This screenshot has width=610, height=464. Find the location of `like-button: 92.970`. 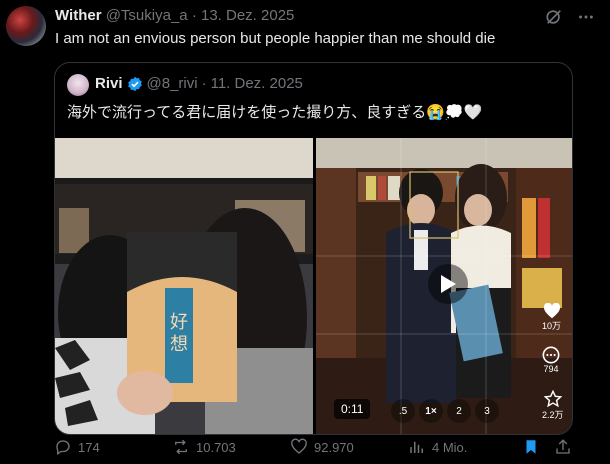

like-button: 92.970 is located at coordinates (322, 447).